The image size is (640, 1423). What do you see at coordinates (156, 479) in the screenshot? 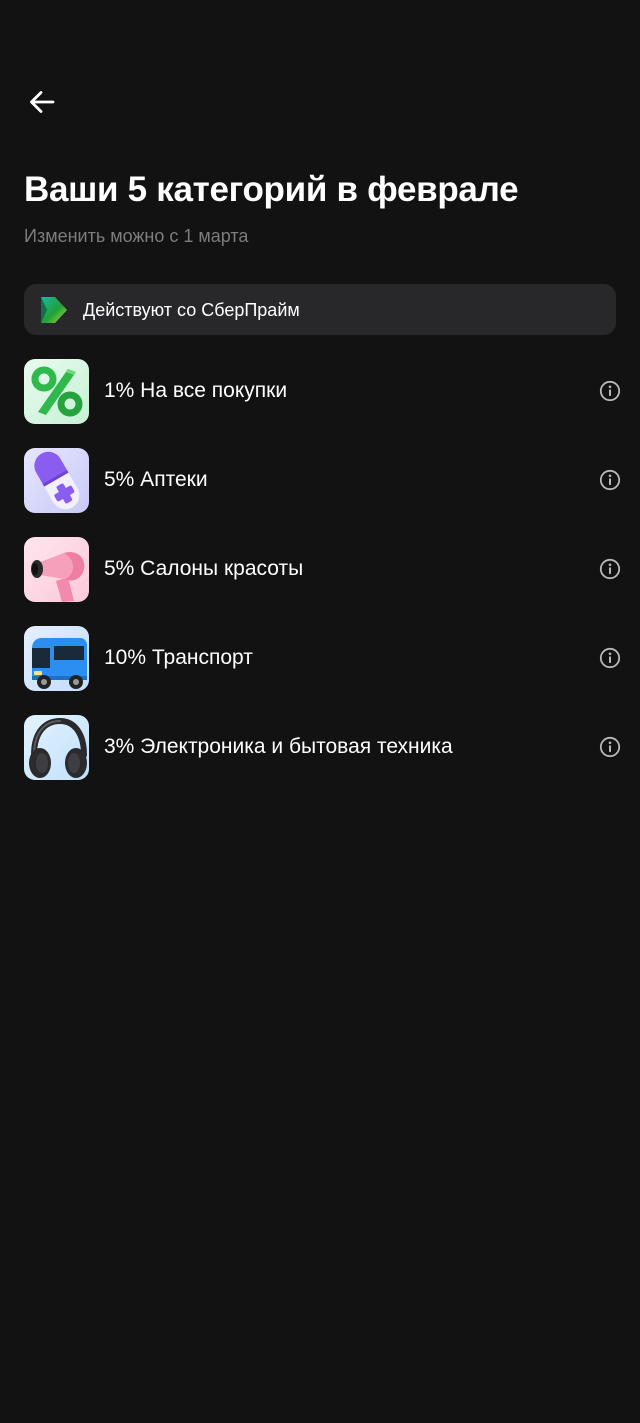
I see `category-label: 5% Аптеки` at bounding box center [156, 479].